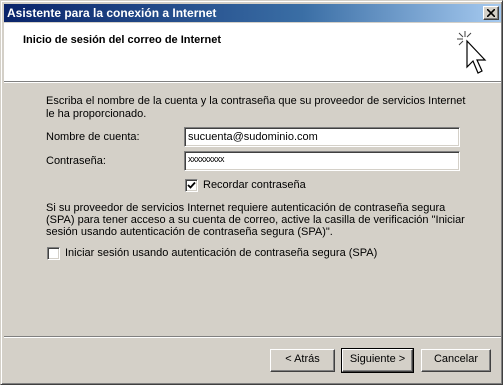 The image size is (503, 385). What do you see at coordinates (318, 137) in the screenshot?
I see `account-name-input` at bounding box center [318, 137].